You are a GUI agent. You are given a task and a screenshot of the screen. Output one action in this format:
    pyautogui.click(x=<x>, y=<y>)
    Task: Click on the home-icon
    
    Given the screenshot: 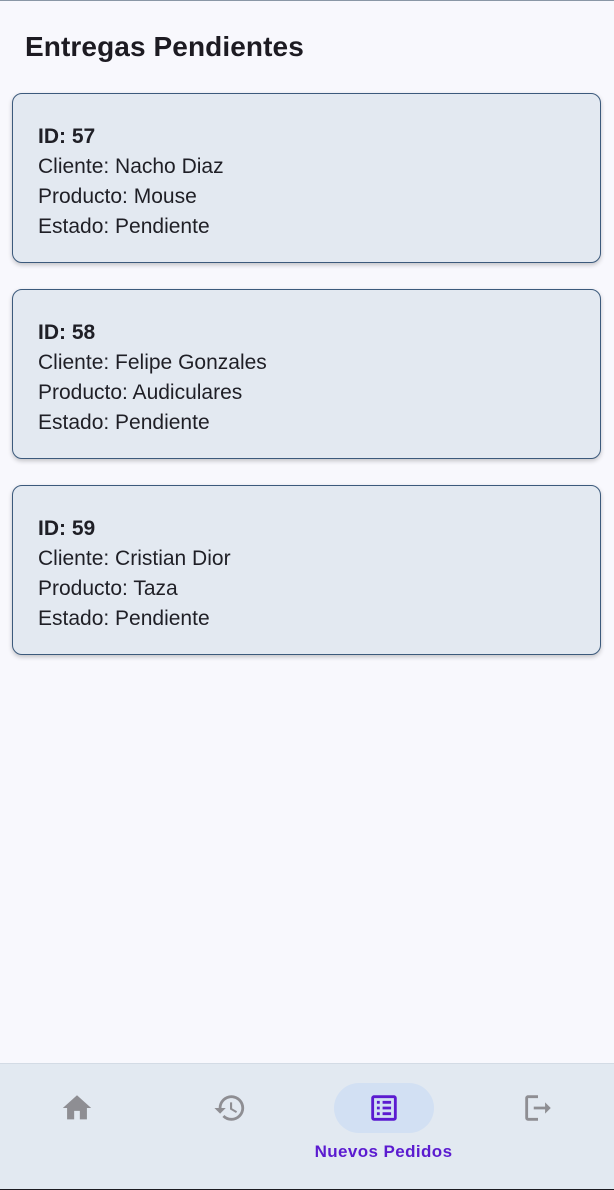 What is the action you would take?
    pyautogui.click(x=77, y=1108)
    